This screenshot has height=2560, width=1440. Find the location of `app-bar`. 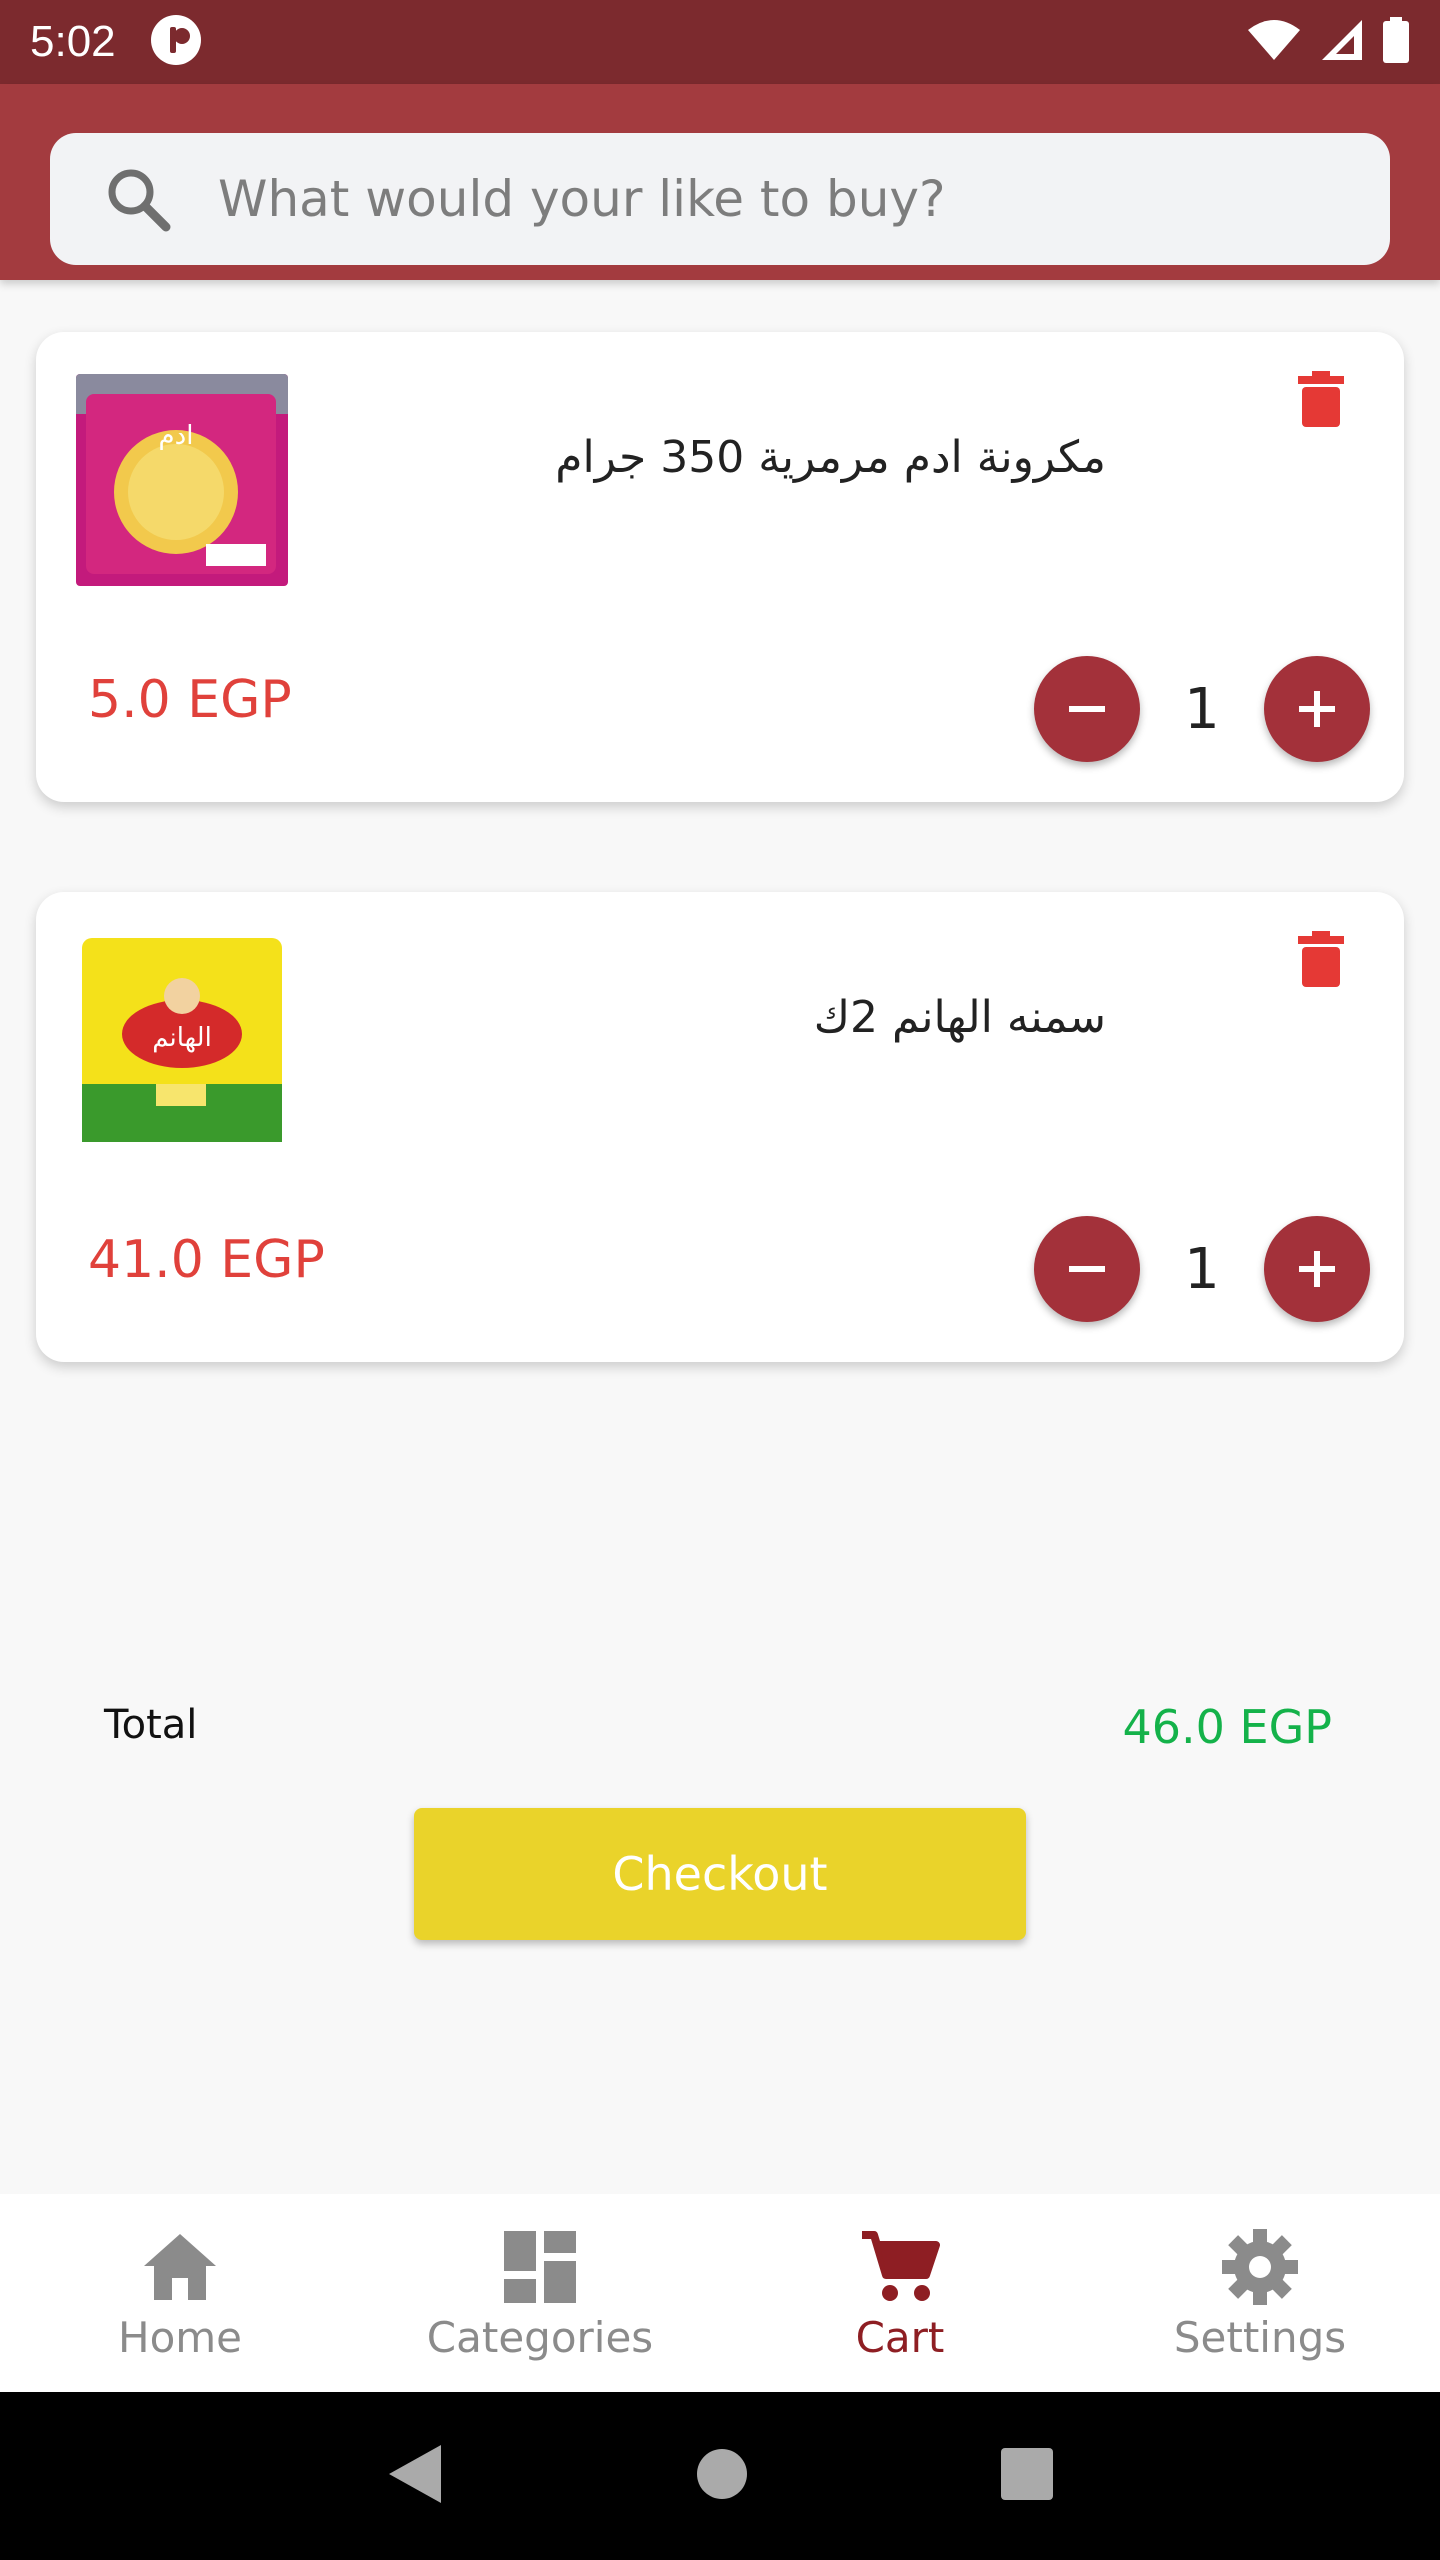

app-bar is located at coordinates (720, 182).